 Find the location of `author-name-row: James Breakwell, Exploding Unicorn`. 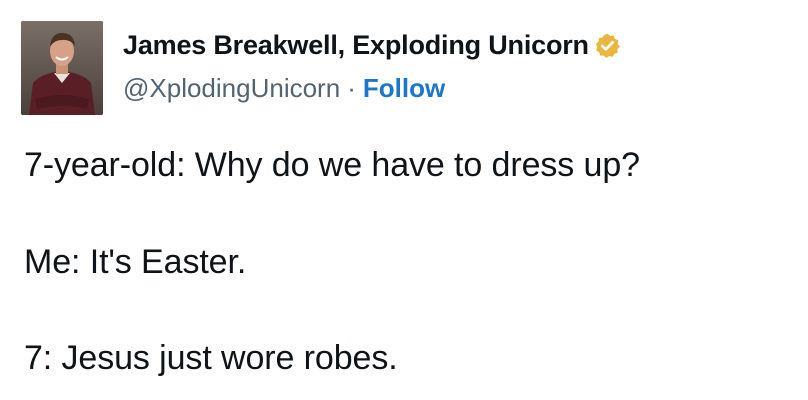

author-name-row: James Breakwell, Exploding Unicorn is located at coordinates (372, 45).